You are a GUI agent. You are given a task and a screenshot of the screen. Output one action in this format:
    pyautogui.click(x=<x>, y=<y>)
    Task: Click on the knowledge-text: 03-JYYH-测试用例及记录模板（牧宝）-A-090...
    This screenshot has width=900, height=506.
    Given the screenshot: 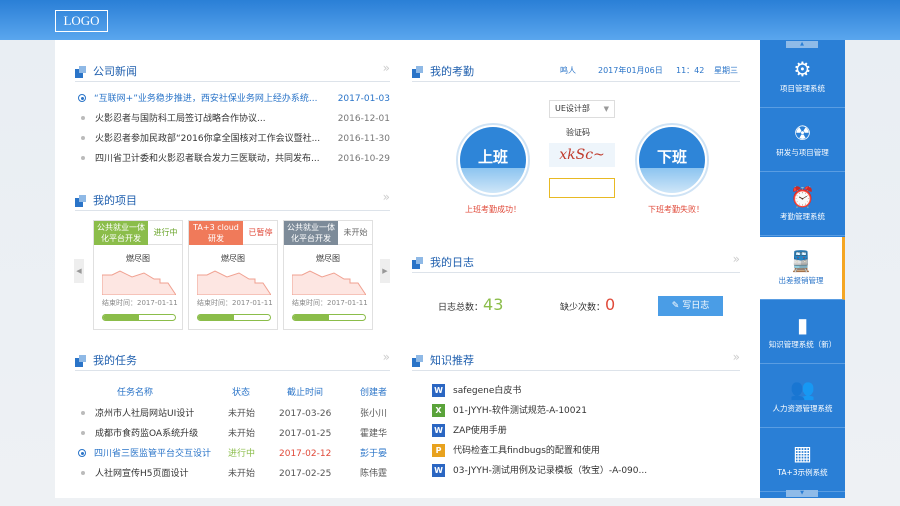 What is the action you would take?
    pyautogui.click(x=550, y=471)
    